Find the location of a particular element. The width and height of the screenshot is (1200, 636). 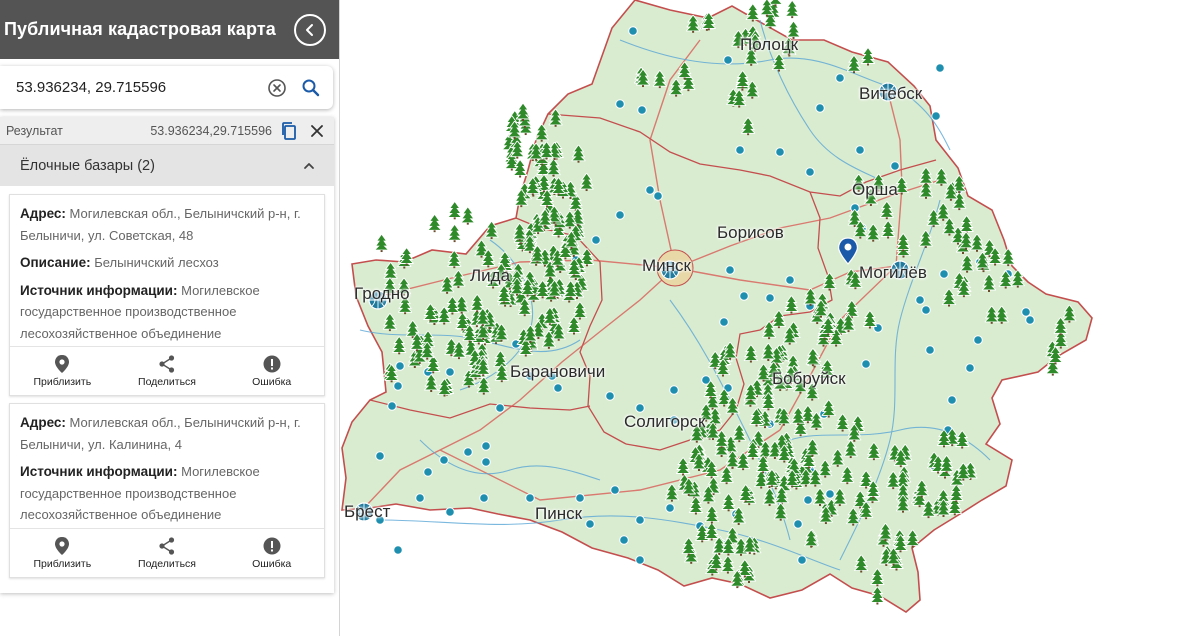

close-icon is located at coordinates (317, 130).